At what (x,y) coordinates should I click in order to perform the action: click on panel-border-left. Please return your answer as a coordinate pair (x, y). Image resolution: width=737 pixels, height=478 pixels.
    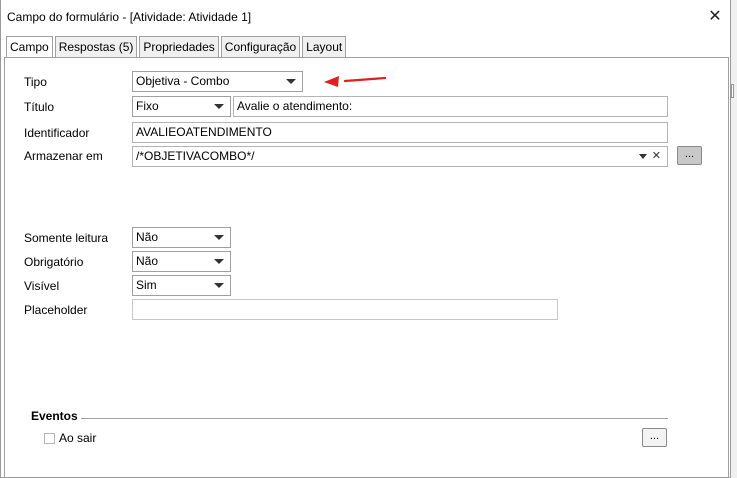
    Looking at the image, I should click on (4, 267).